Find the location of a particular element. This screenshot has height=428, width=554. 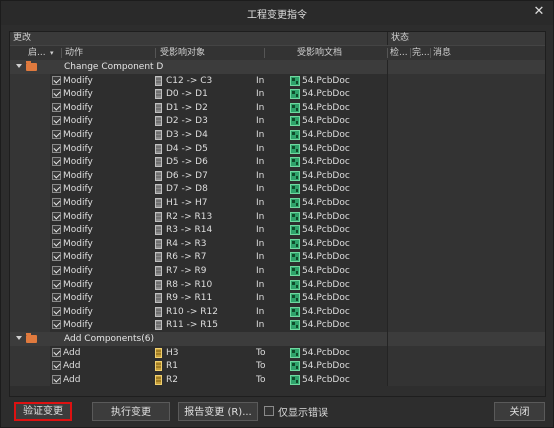

validate-changes-button: 验证变更 is located at coordinates (43, 411).